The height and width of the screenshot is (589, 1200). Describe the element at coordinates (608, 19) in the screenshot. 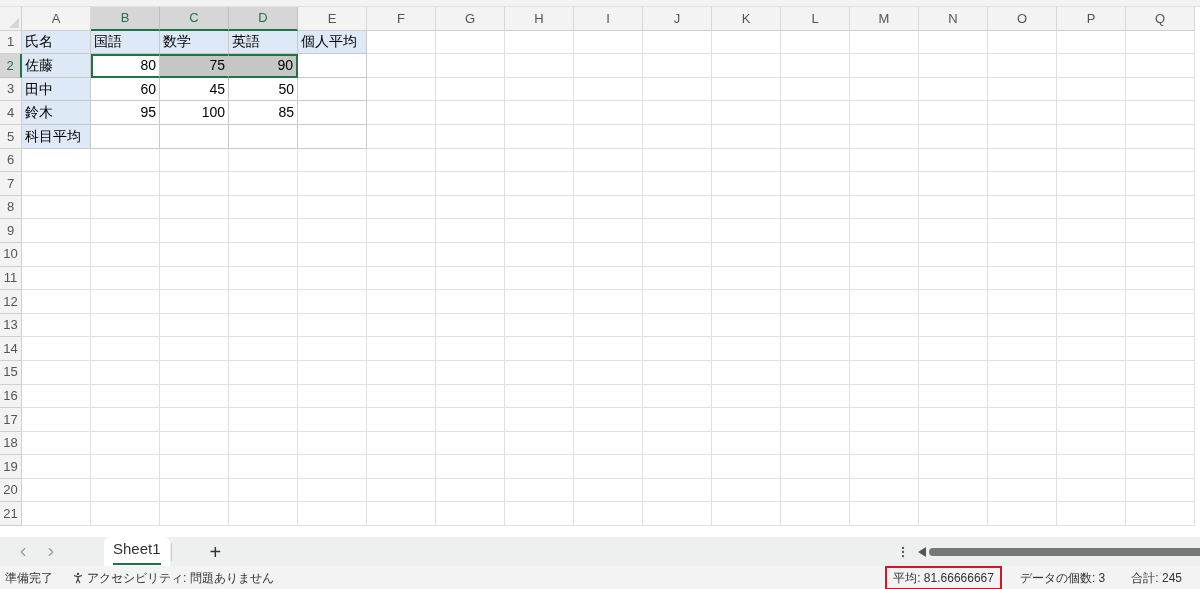

I see `column-header: I` at that location.